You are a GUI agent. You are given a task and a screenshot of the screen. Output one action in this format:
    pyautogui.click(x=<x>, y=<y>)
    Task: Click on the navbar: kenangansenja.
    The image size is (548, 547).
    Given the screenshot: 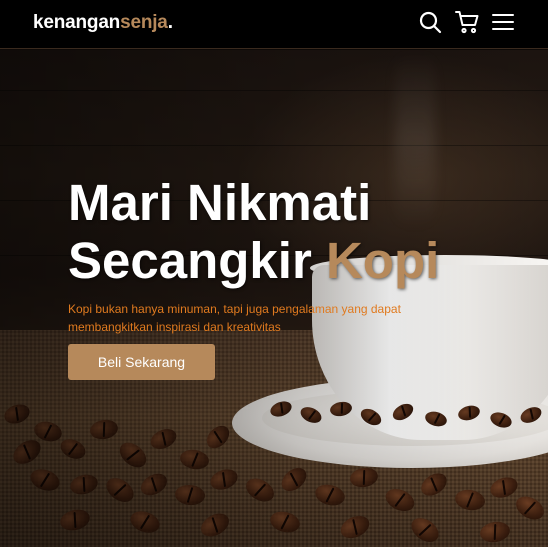 What is the action you would take?
    pyautogui.click(x=274, y=24)
    